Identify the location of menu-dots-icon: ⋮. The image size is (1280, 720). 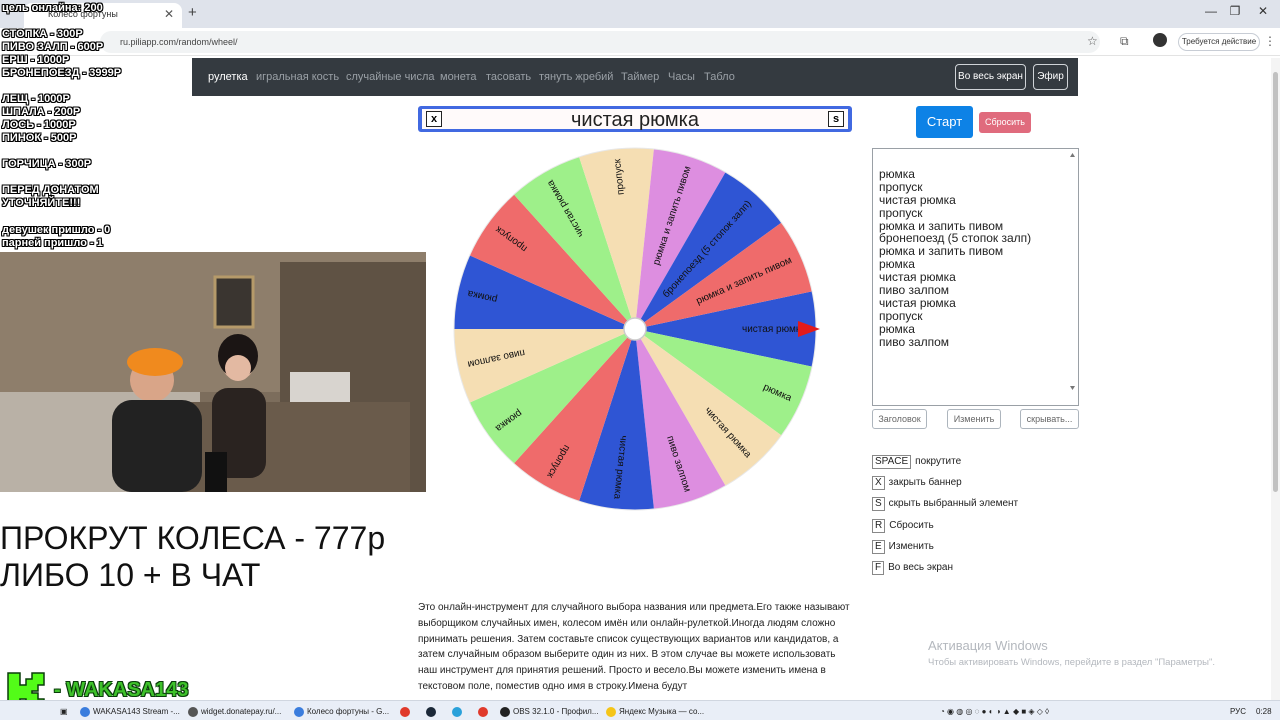
(1270, 41).